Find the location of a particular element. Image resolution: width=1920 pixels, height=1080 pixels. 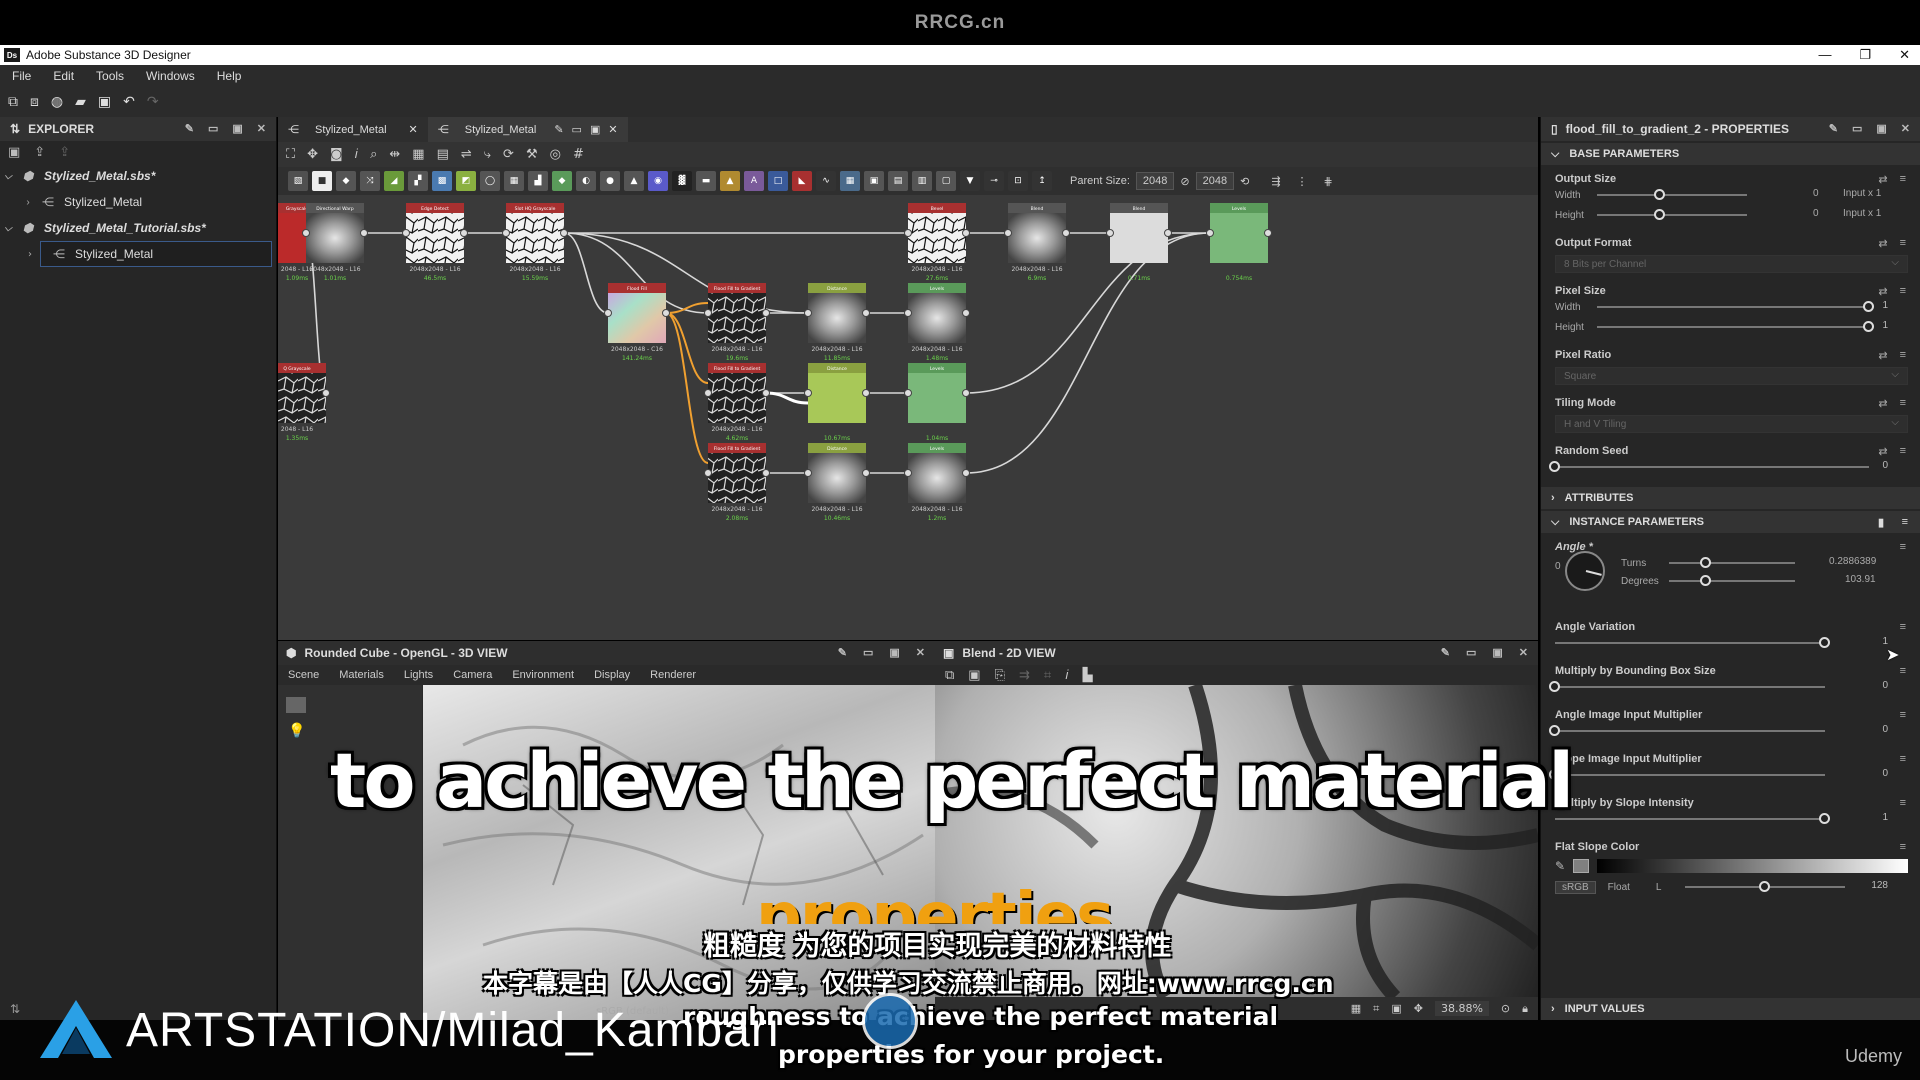

flat-slope-l-slider is located at coordinates (1764, 886).